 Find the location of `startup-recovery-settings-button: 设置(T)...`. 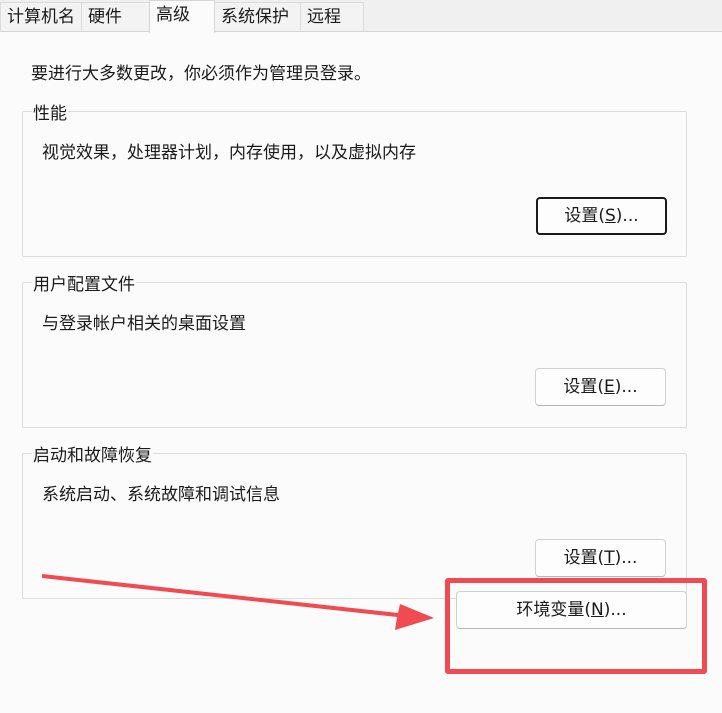

startup-recovery-settings-button: 设置(T)... is located at coordinates (600, 558).